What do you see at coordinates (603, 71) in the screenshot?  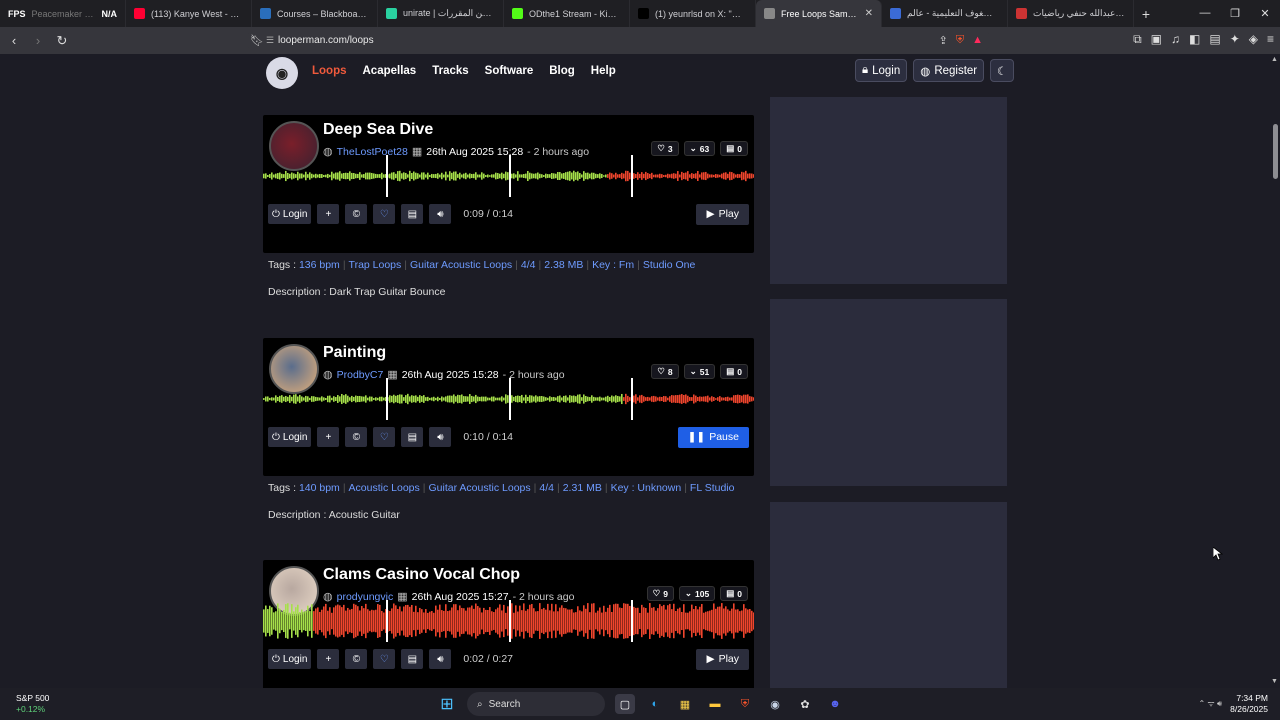 I see `nav-link-help: Help` at bounding box center [603, 71].